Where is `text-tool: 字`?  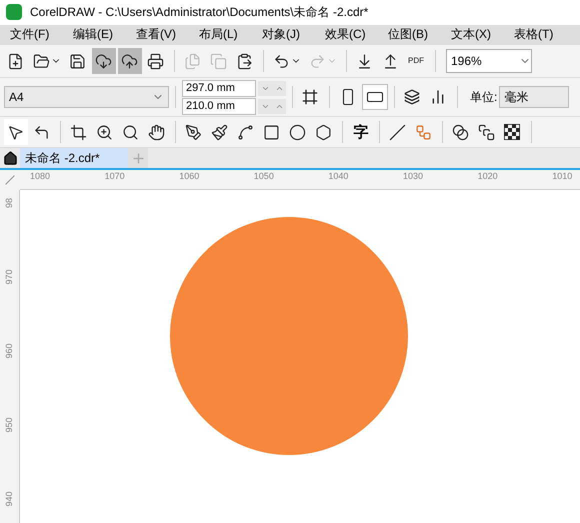
text-tool: 字 is located at coordinates (361, 132).